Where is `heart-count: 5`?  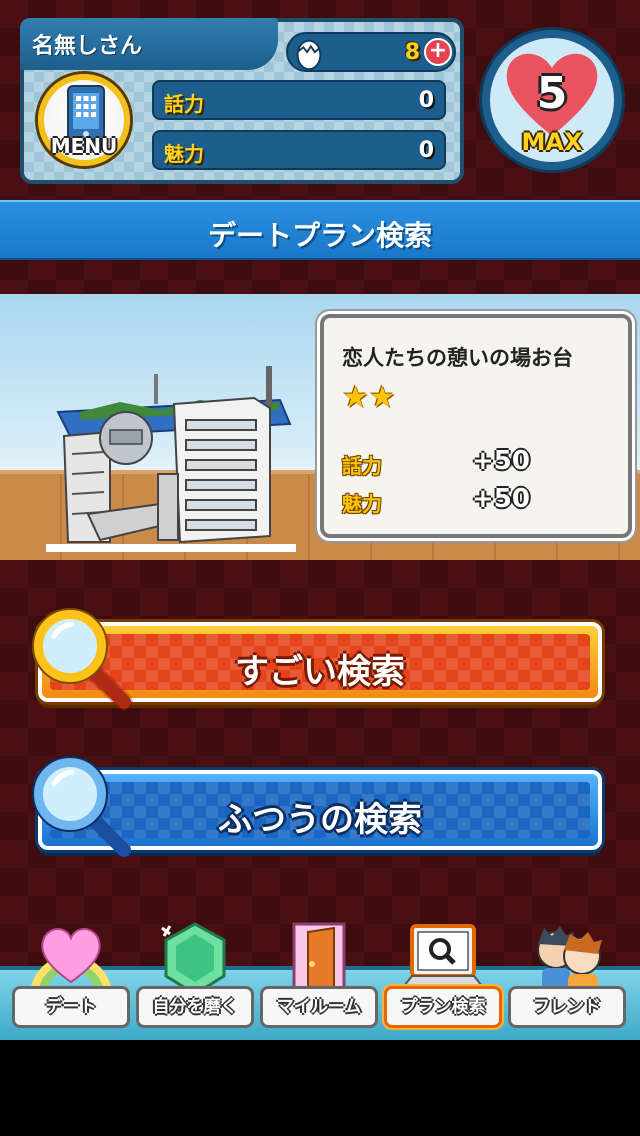 heart-count: 5 is located at coordinates (552, 93).